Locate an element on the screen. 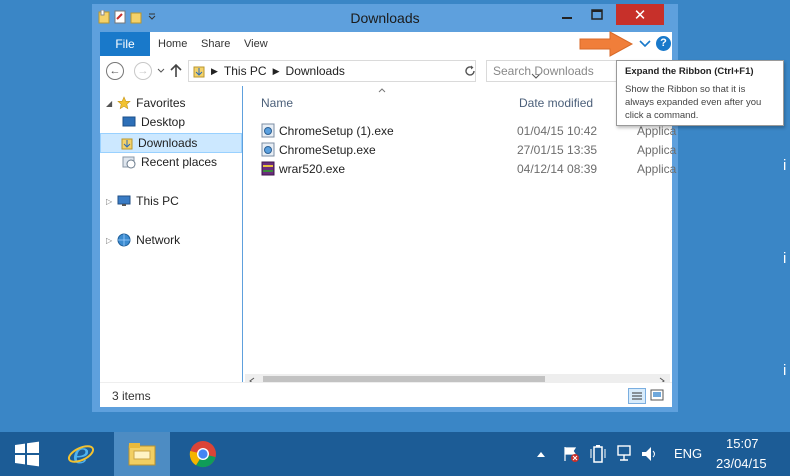 The height and width of the screenshot is (476, 790). taskbar-file-explorer is located at coordinates (142, 454).